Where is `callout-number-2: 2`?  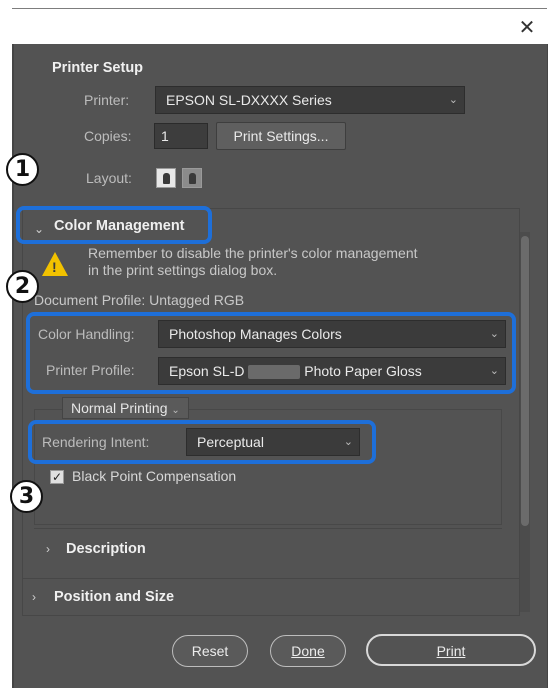
callout-number-2: 2 is located at coordinates (22, 286).